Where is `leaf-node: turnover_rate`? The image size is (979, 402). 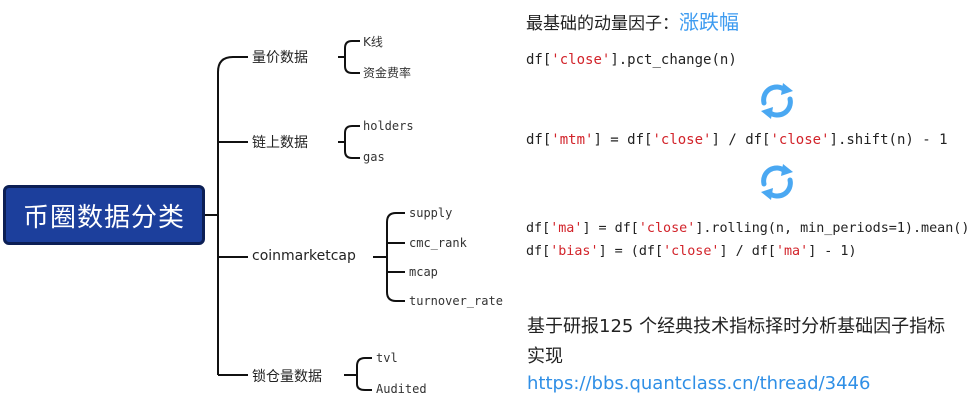
leaf-node: turnover_rate is located at coordinates (456, 301).